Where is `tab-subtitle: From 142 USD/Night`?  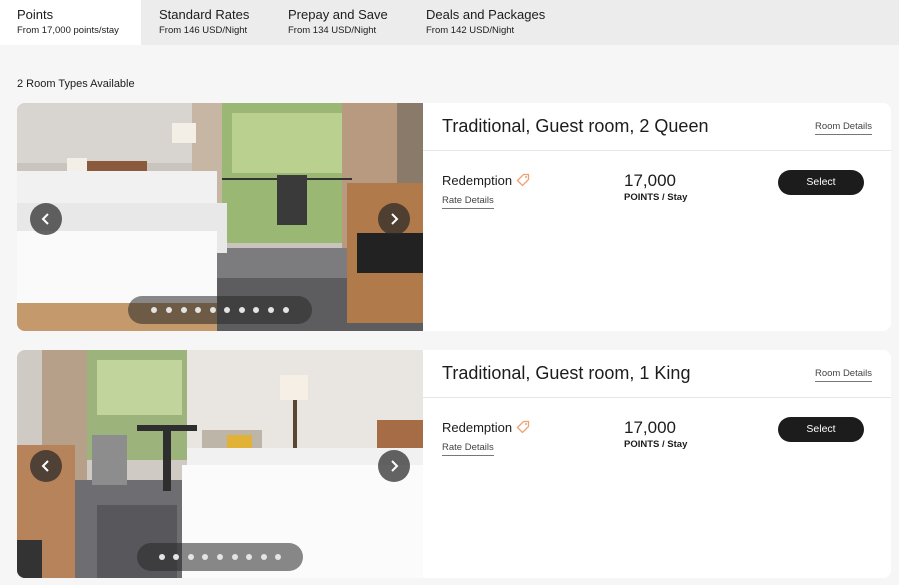
tab-subtitle: From 142 USD/Night is located at coordinates (470, 30).